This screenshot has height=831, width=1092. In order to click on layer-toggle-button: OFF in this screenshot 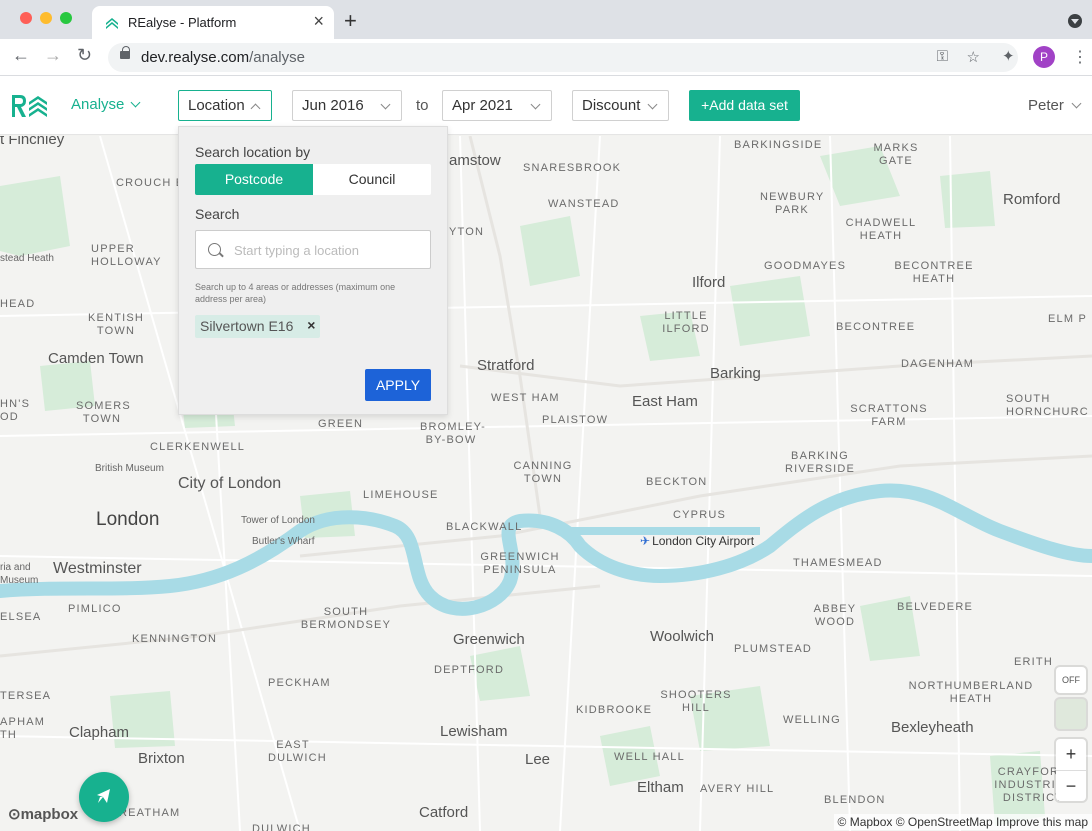, I will do `click(1071, 680)`.